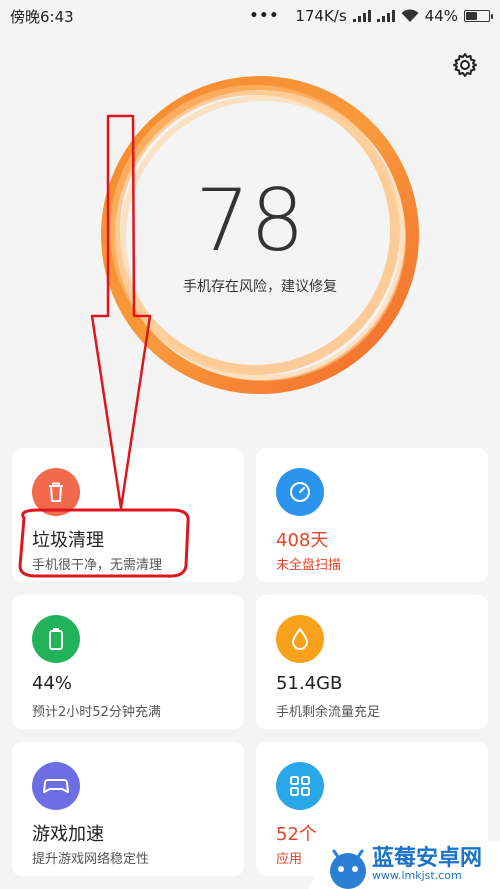 The height and width of the screenshot is (889, 500). I want to click on card-virus-title: 408天, so click(302, 540).